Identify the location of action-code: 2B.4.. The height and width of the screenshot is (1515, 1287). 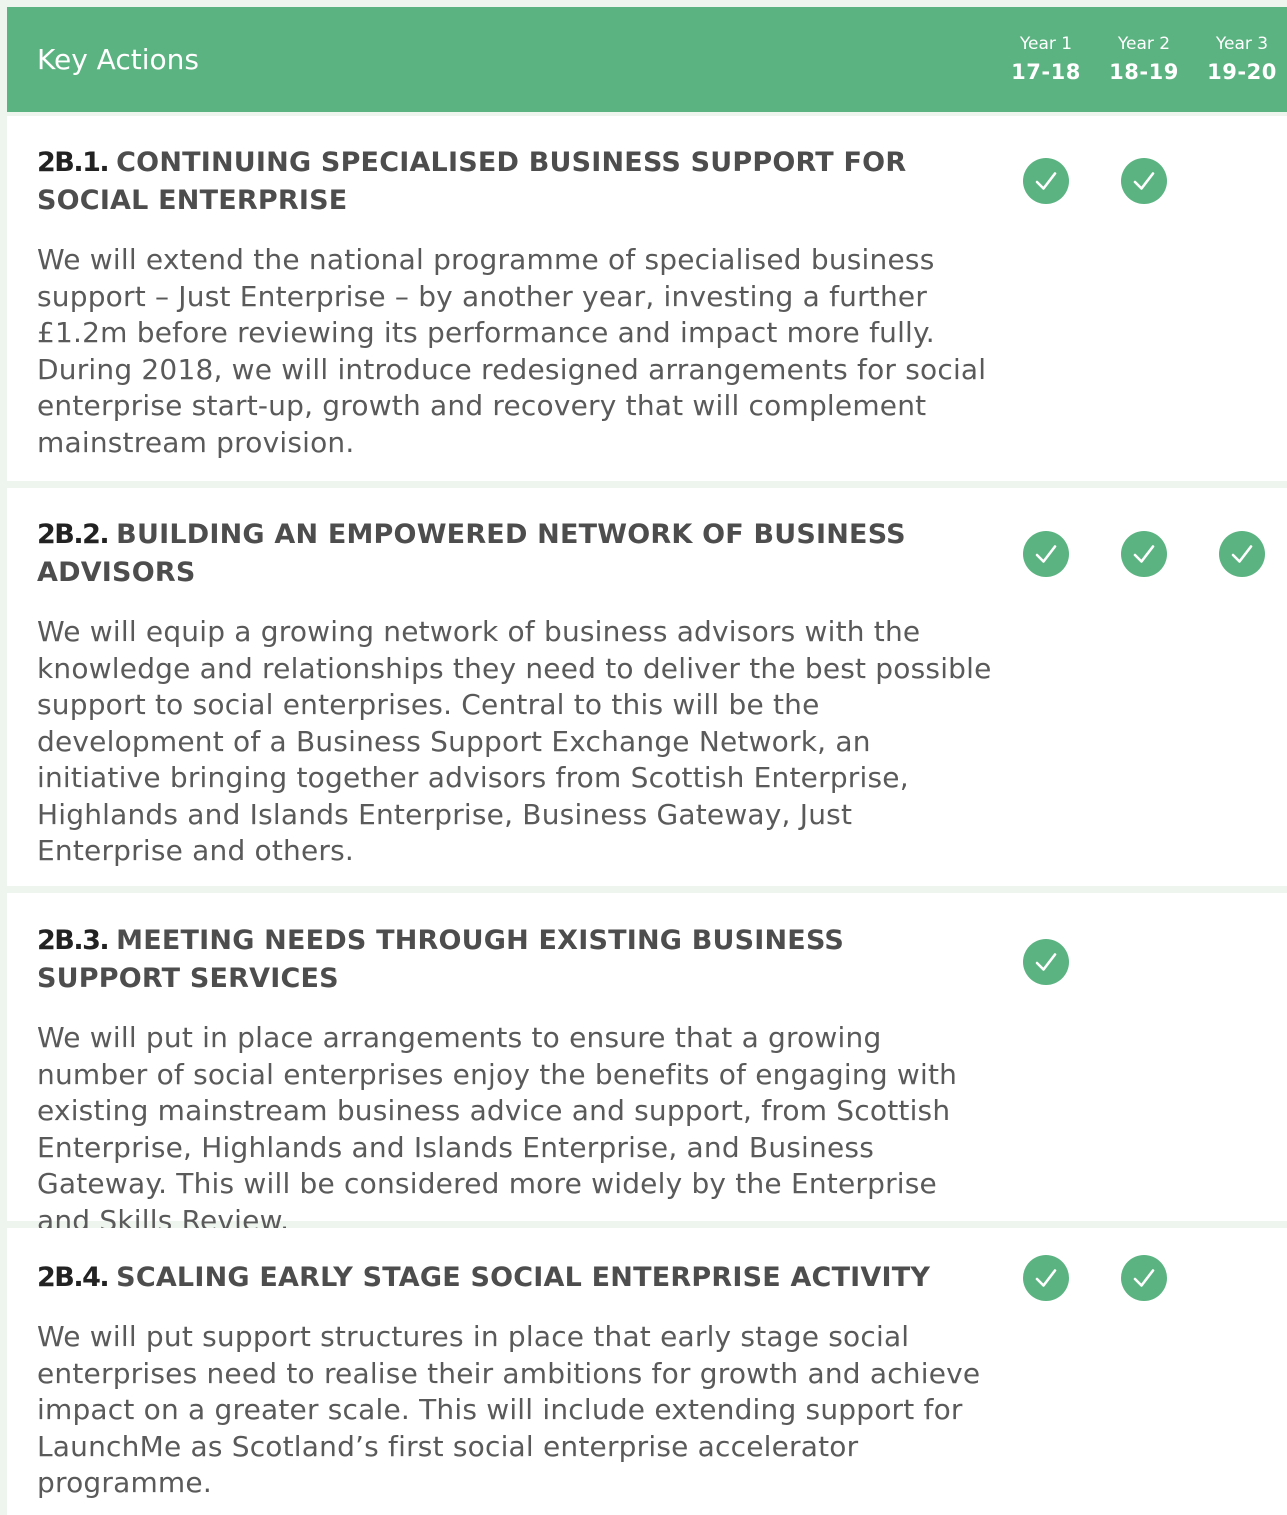
(73, 1277).